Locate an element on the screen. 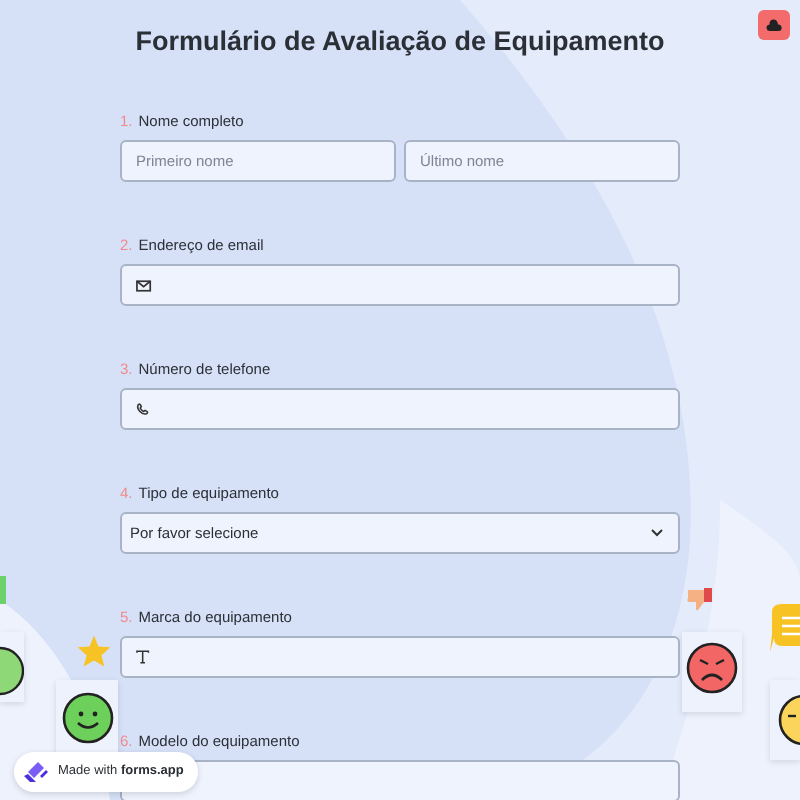 The image size is (800, 800). chevron-down-icon is located at coordinates (657, 533).